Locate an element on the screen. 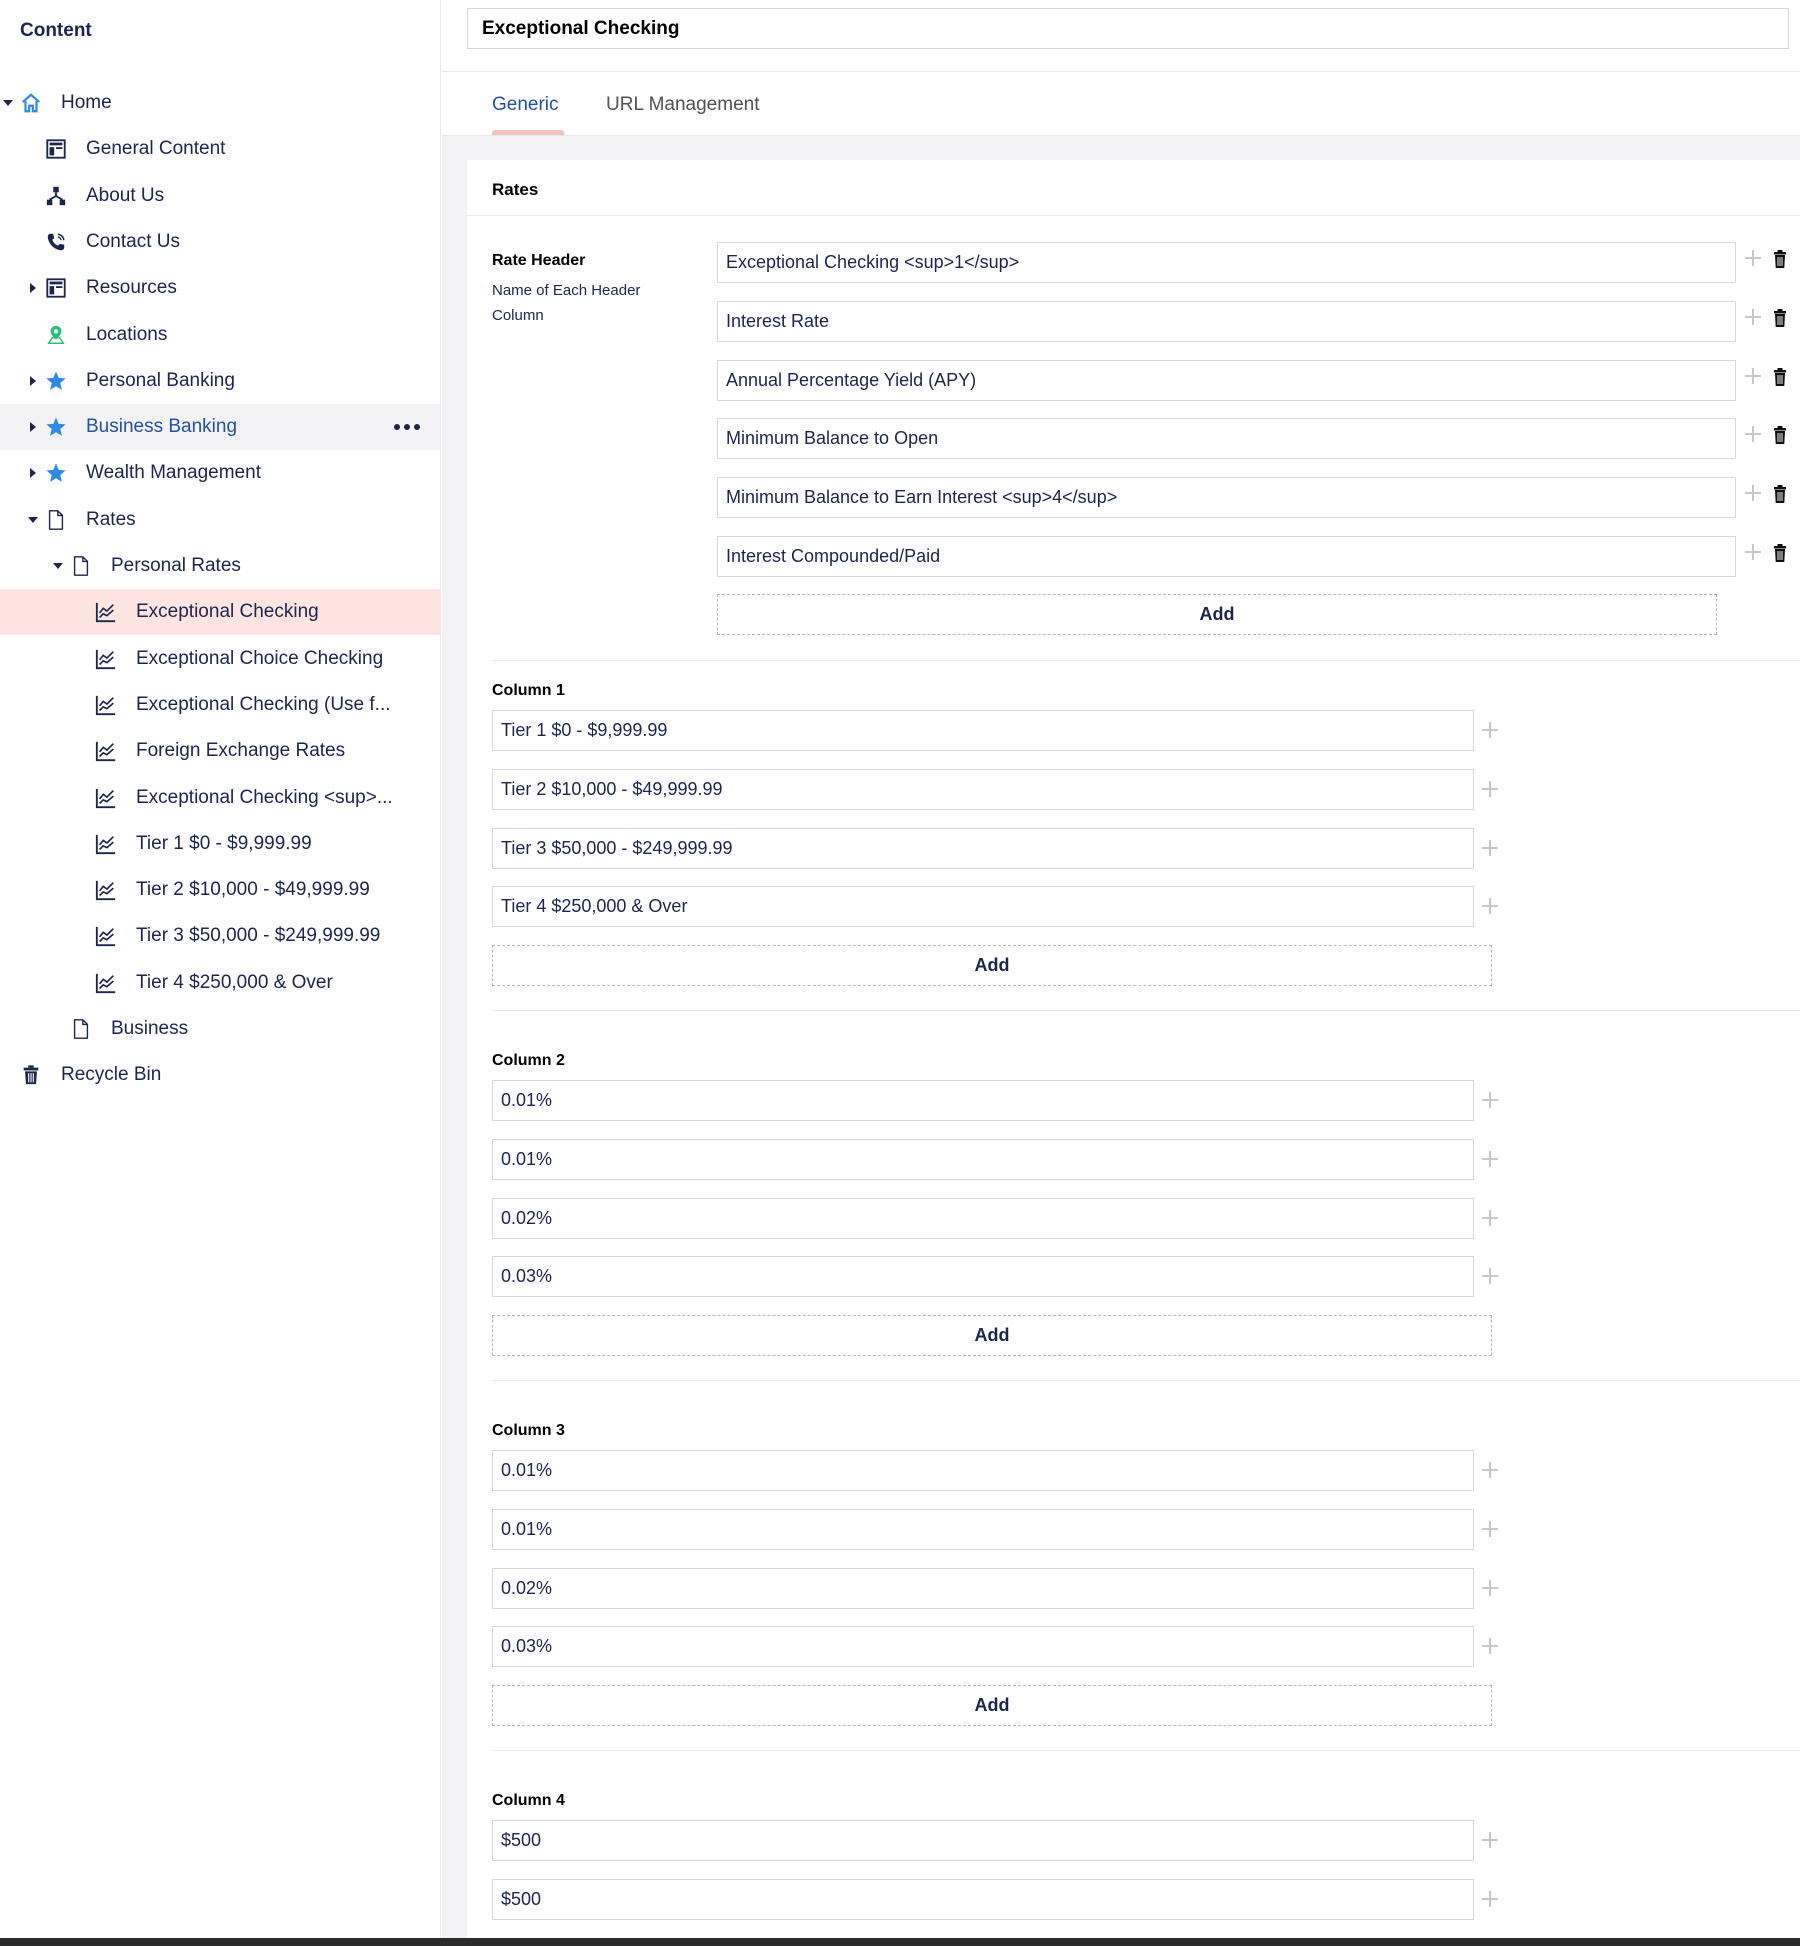 The width and height of the screenshot is (1800, 1946). tree-item-resources: Resources is located at coordinates (220, 288).